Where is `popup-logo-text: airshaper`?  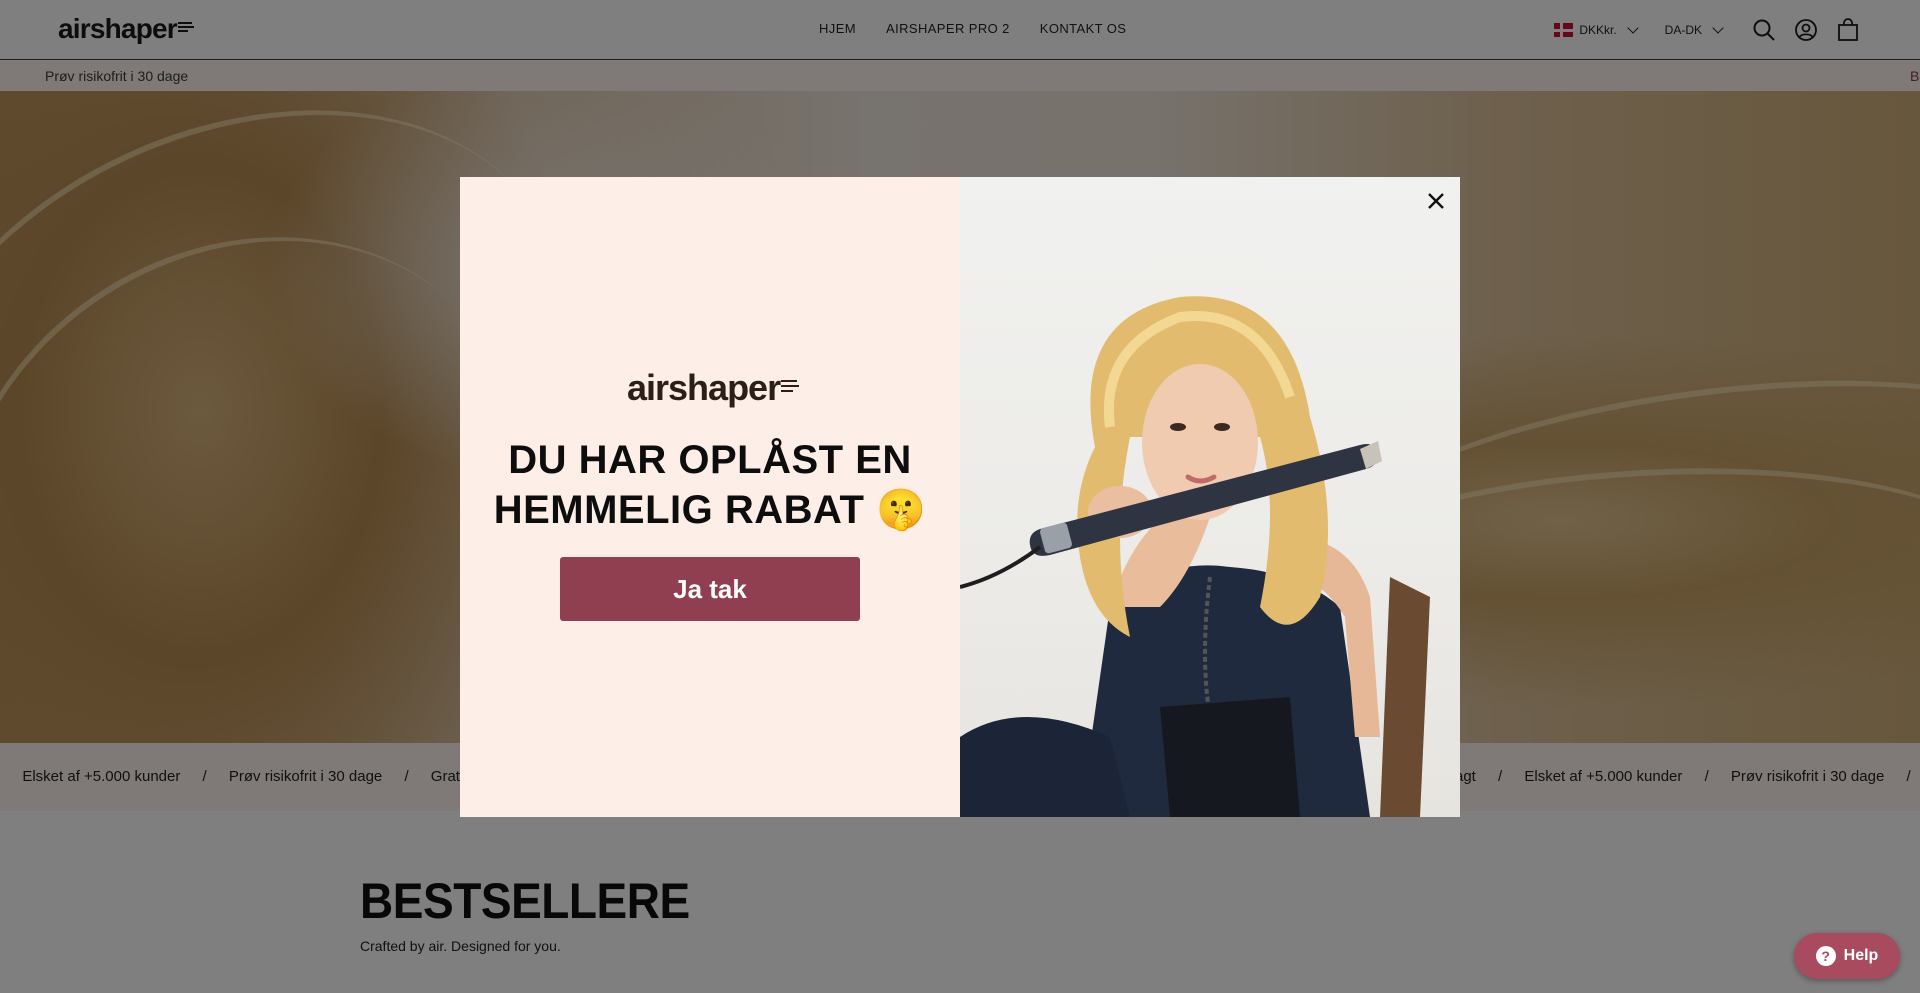 popup-logo-text: airshaper is located at coordinates (704, 387).